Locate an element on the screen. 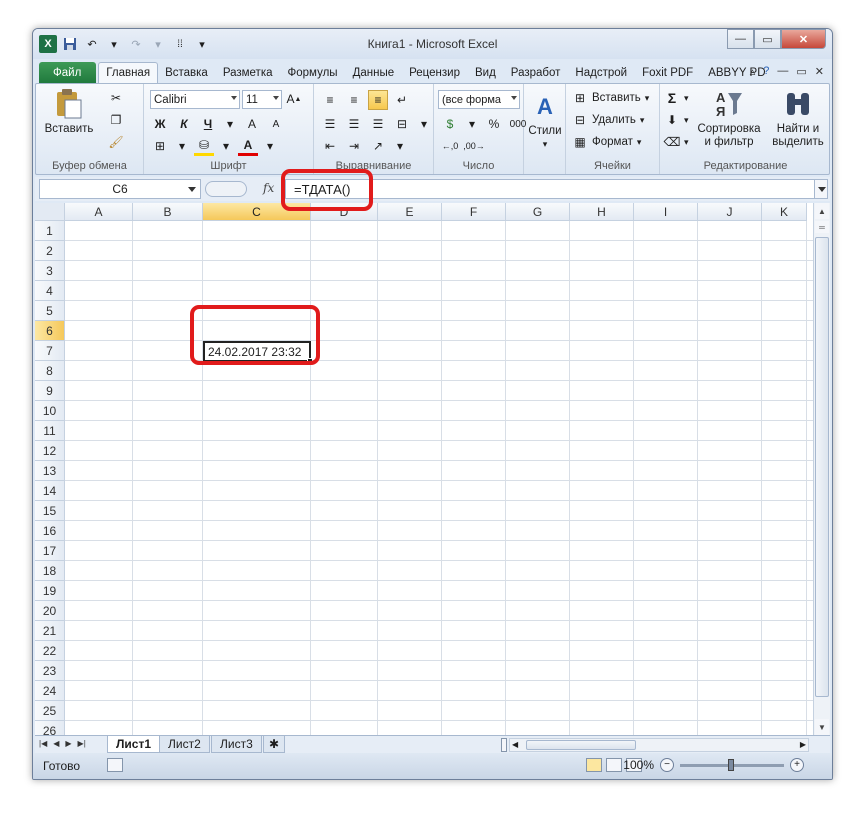  underline-button: Ч is located at coordinates (208, 124).